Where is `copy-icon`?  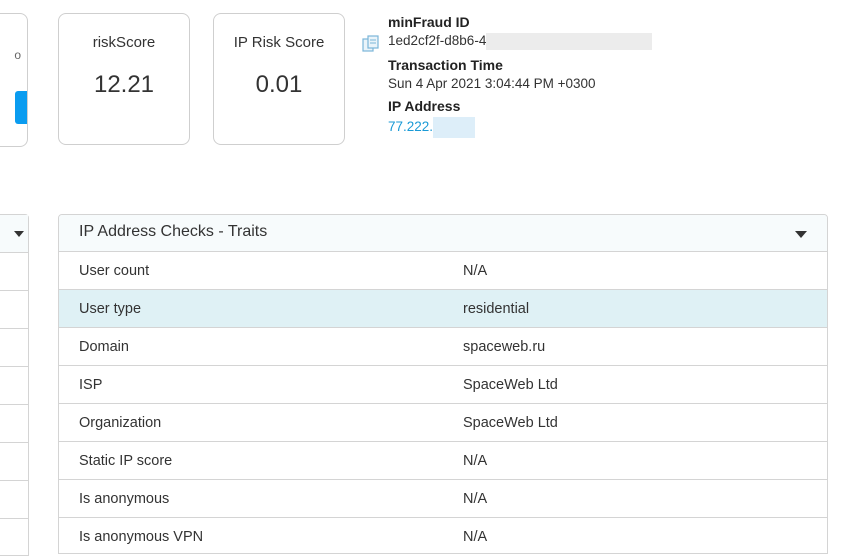 copy-icon is located at coordinates (371, 44).